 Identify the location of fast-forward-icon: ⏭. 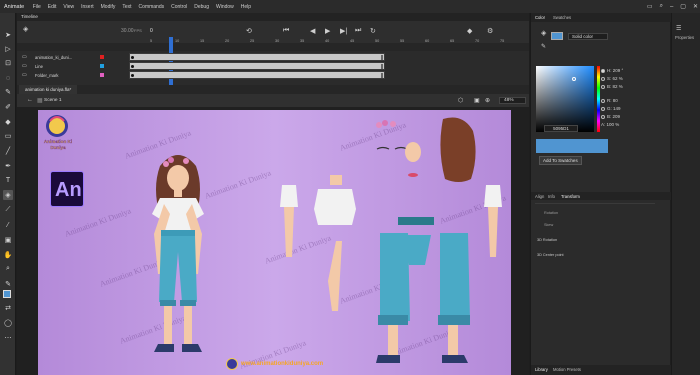
(358, 31).